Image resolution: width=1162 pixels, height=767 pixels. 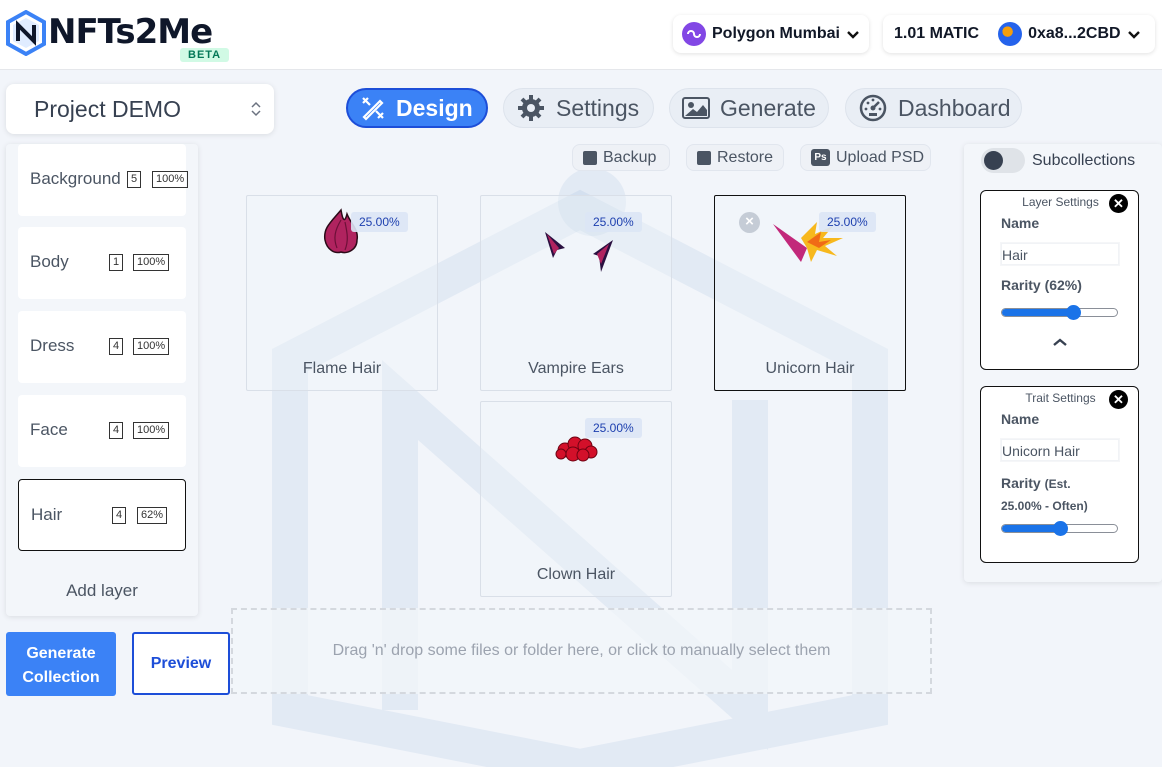 What do you see at coordinates (107, 109) in the screenshot?
I see `project-name: Project DEMO` at bounding box center [107, 109].